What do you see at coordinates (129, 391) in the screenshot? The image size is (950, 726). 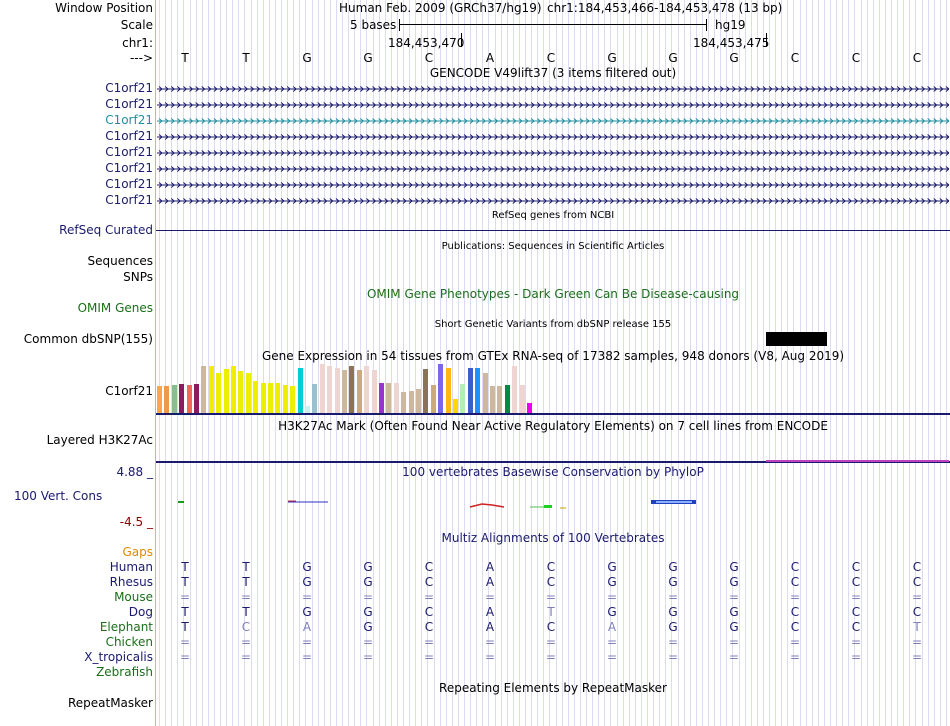 I see `gtex-track-label: C1orf21` at bounding box center [129, 391].